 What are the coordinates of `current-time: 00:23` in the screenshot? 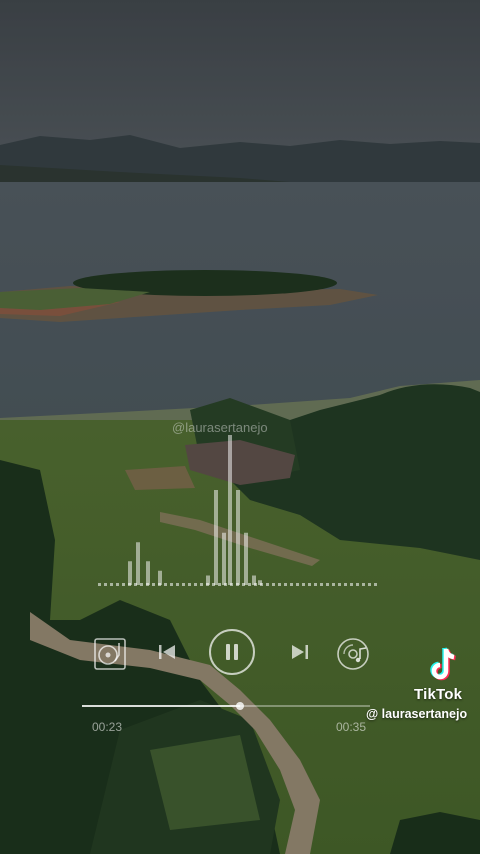 It's located at (107, 727).